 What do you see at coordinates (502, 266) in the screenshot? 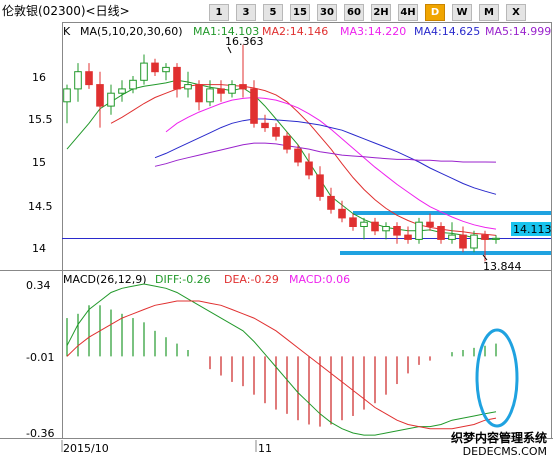
I see `low-price-label: 13.844` at bounding box center [502, 266].